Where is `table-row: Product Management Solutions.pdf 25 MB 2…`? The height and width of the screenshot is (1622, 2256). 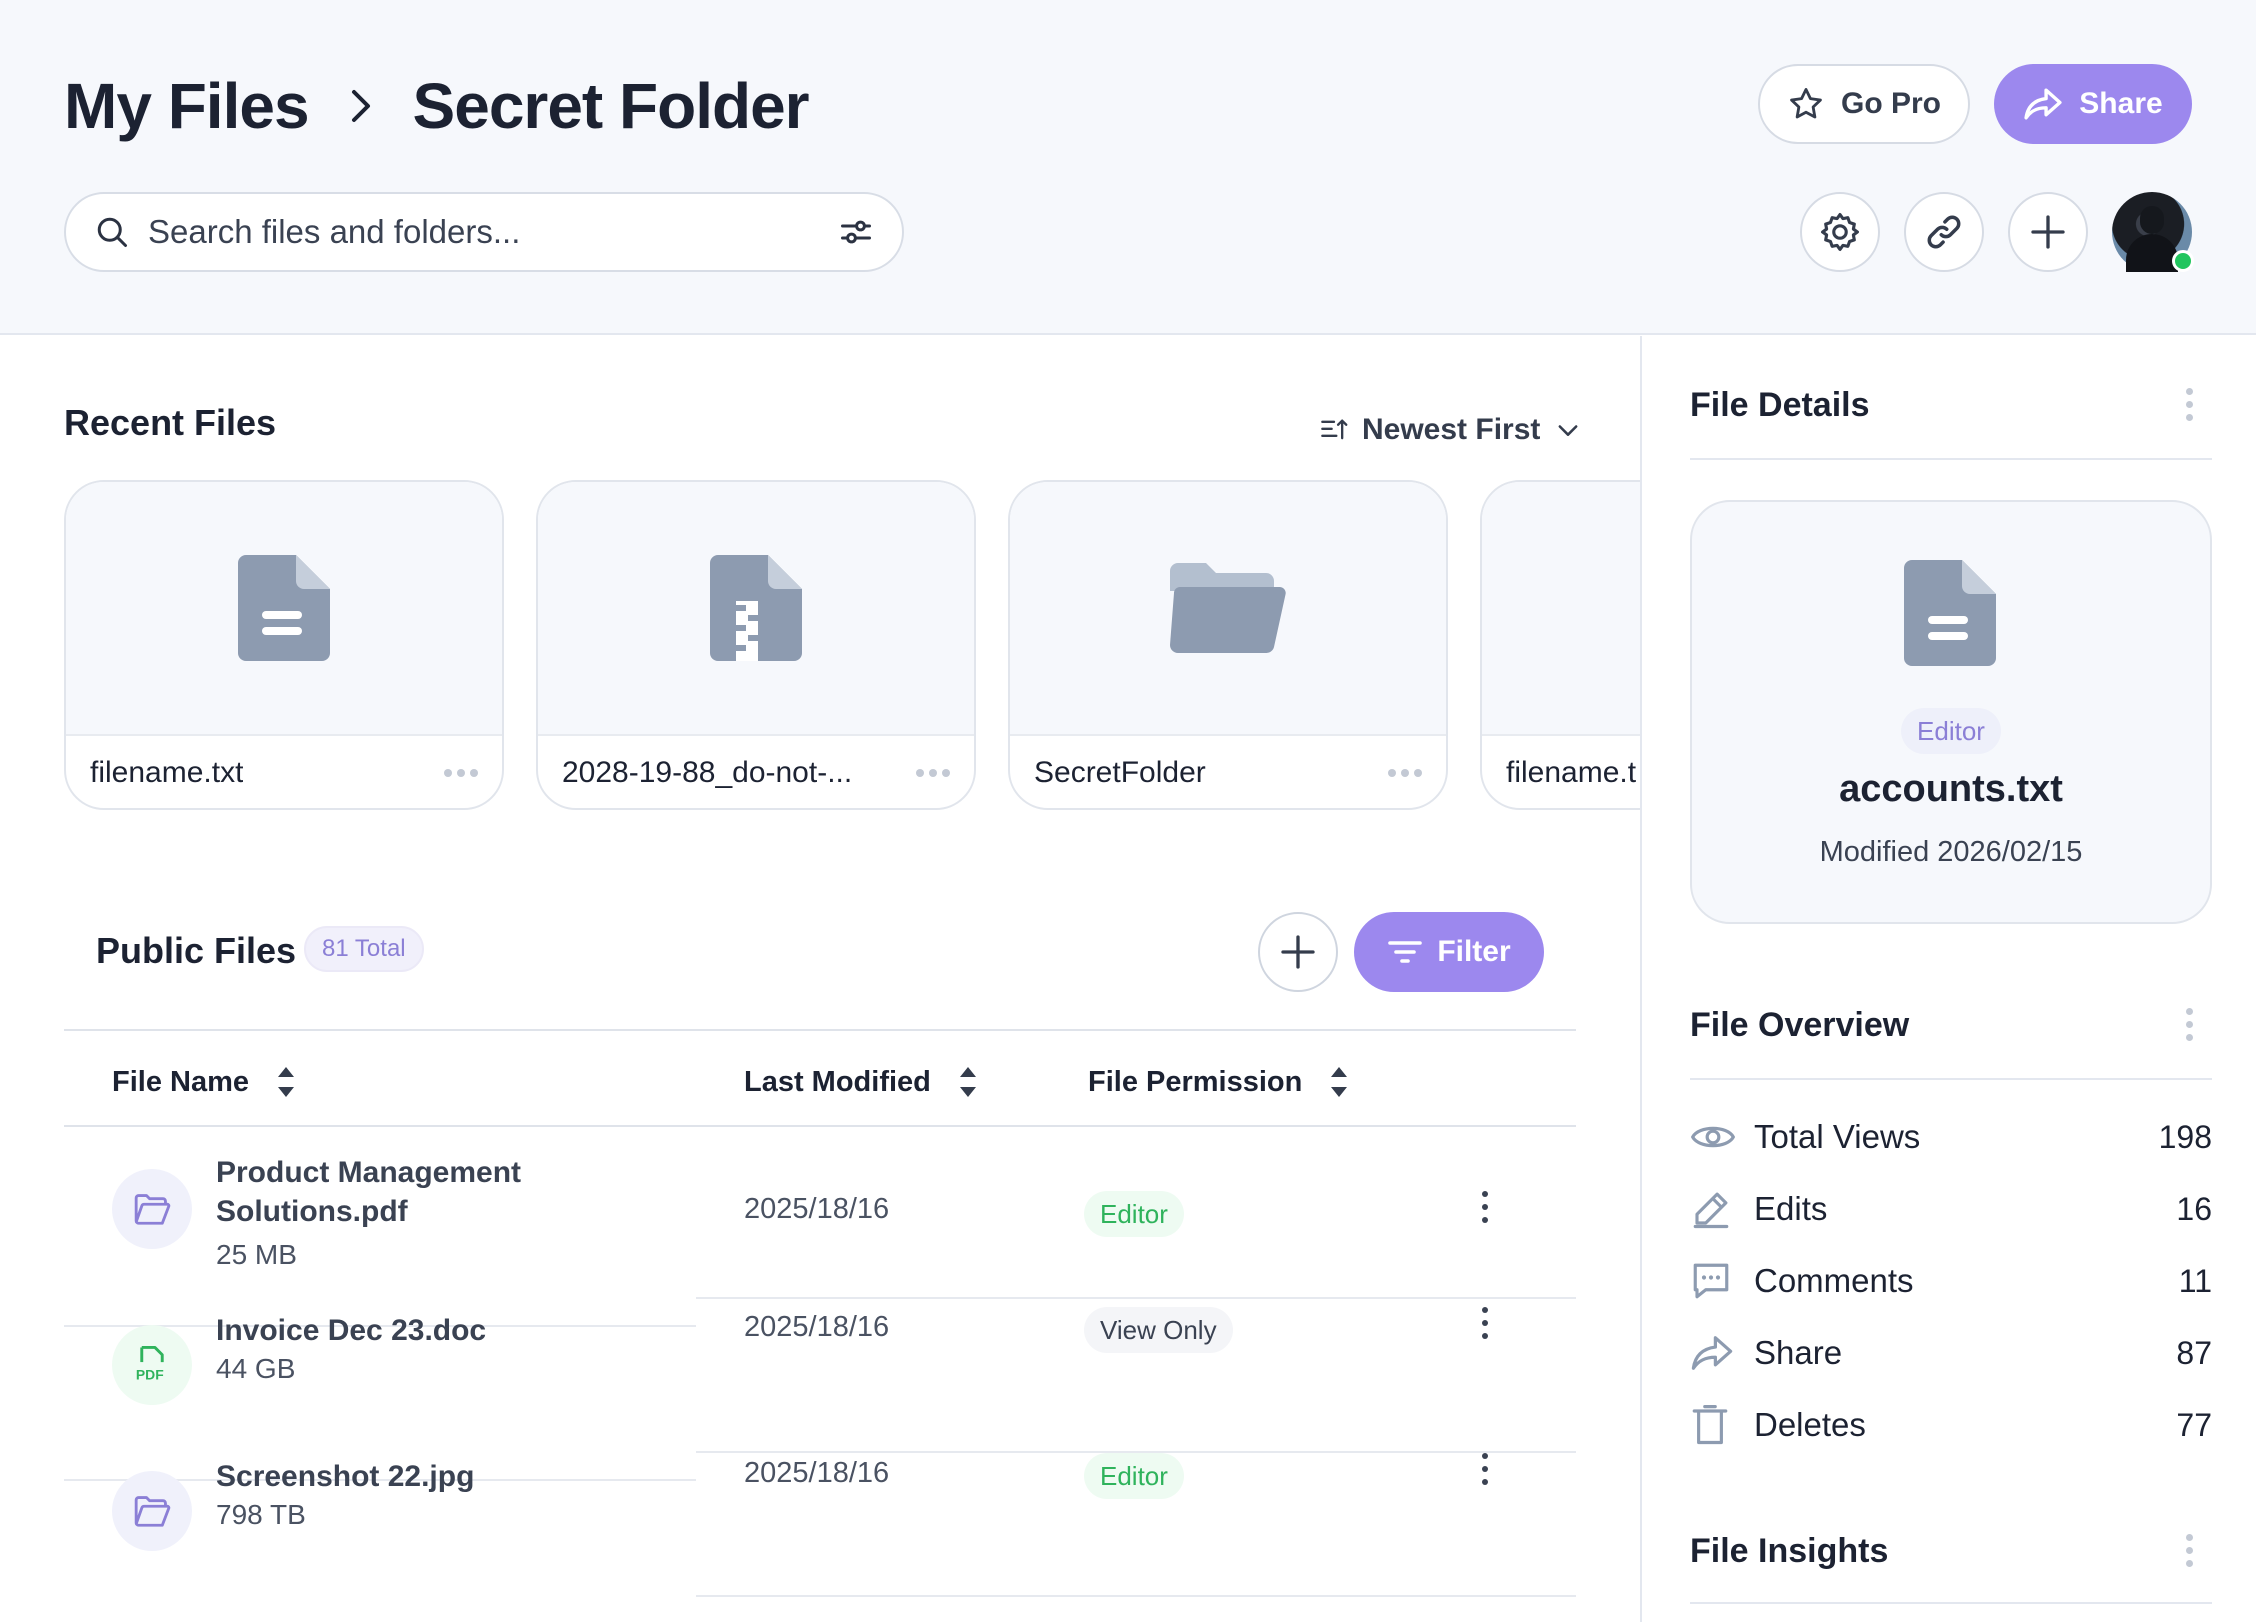
table-row: Product Management Solutions.pdf 25 MB 2… is located at coordinates (820, 1213).